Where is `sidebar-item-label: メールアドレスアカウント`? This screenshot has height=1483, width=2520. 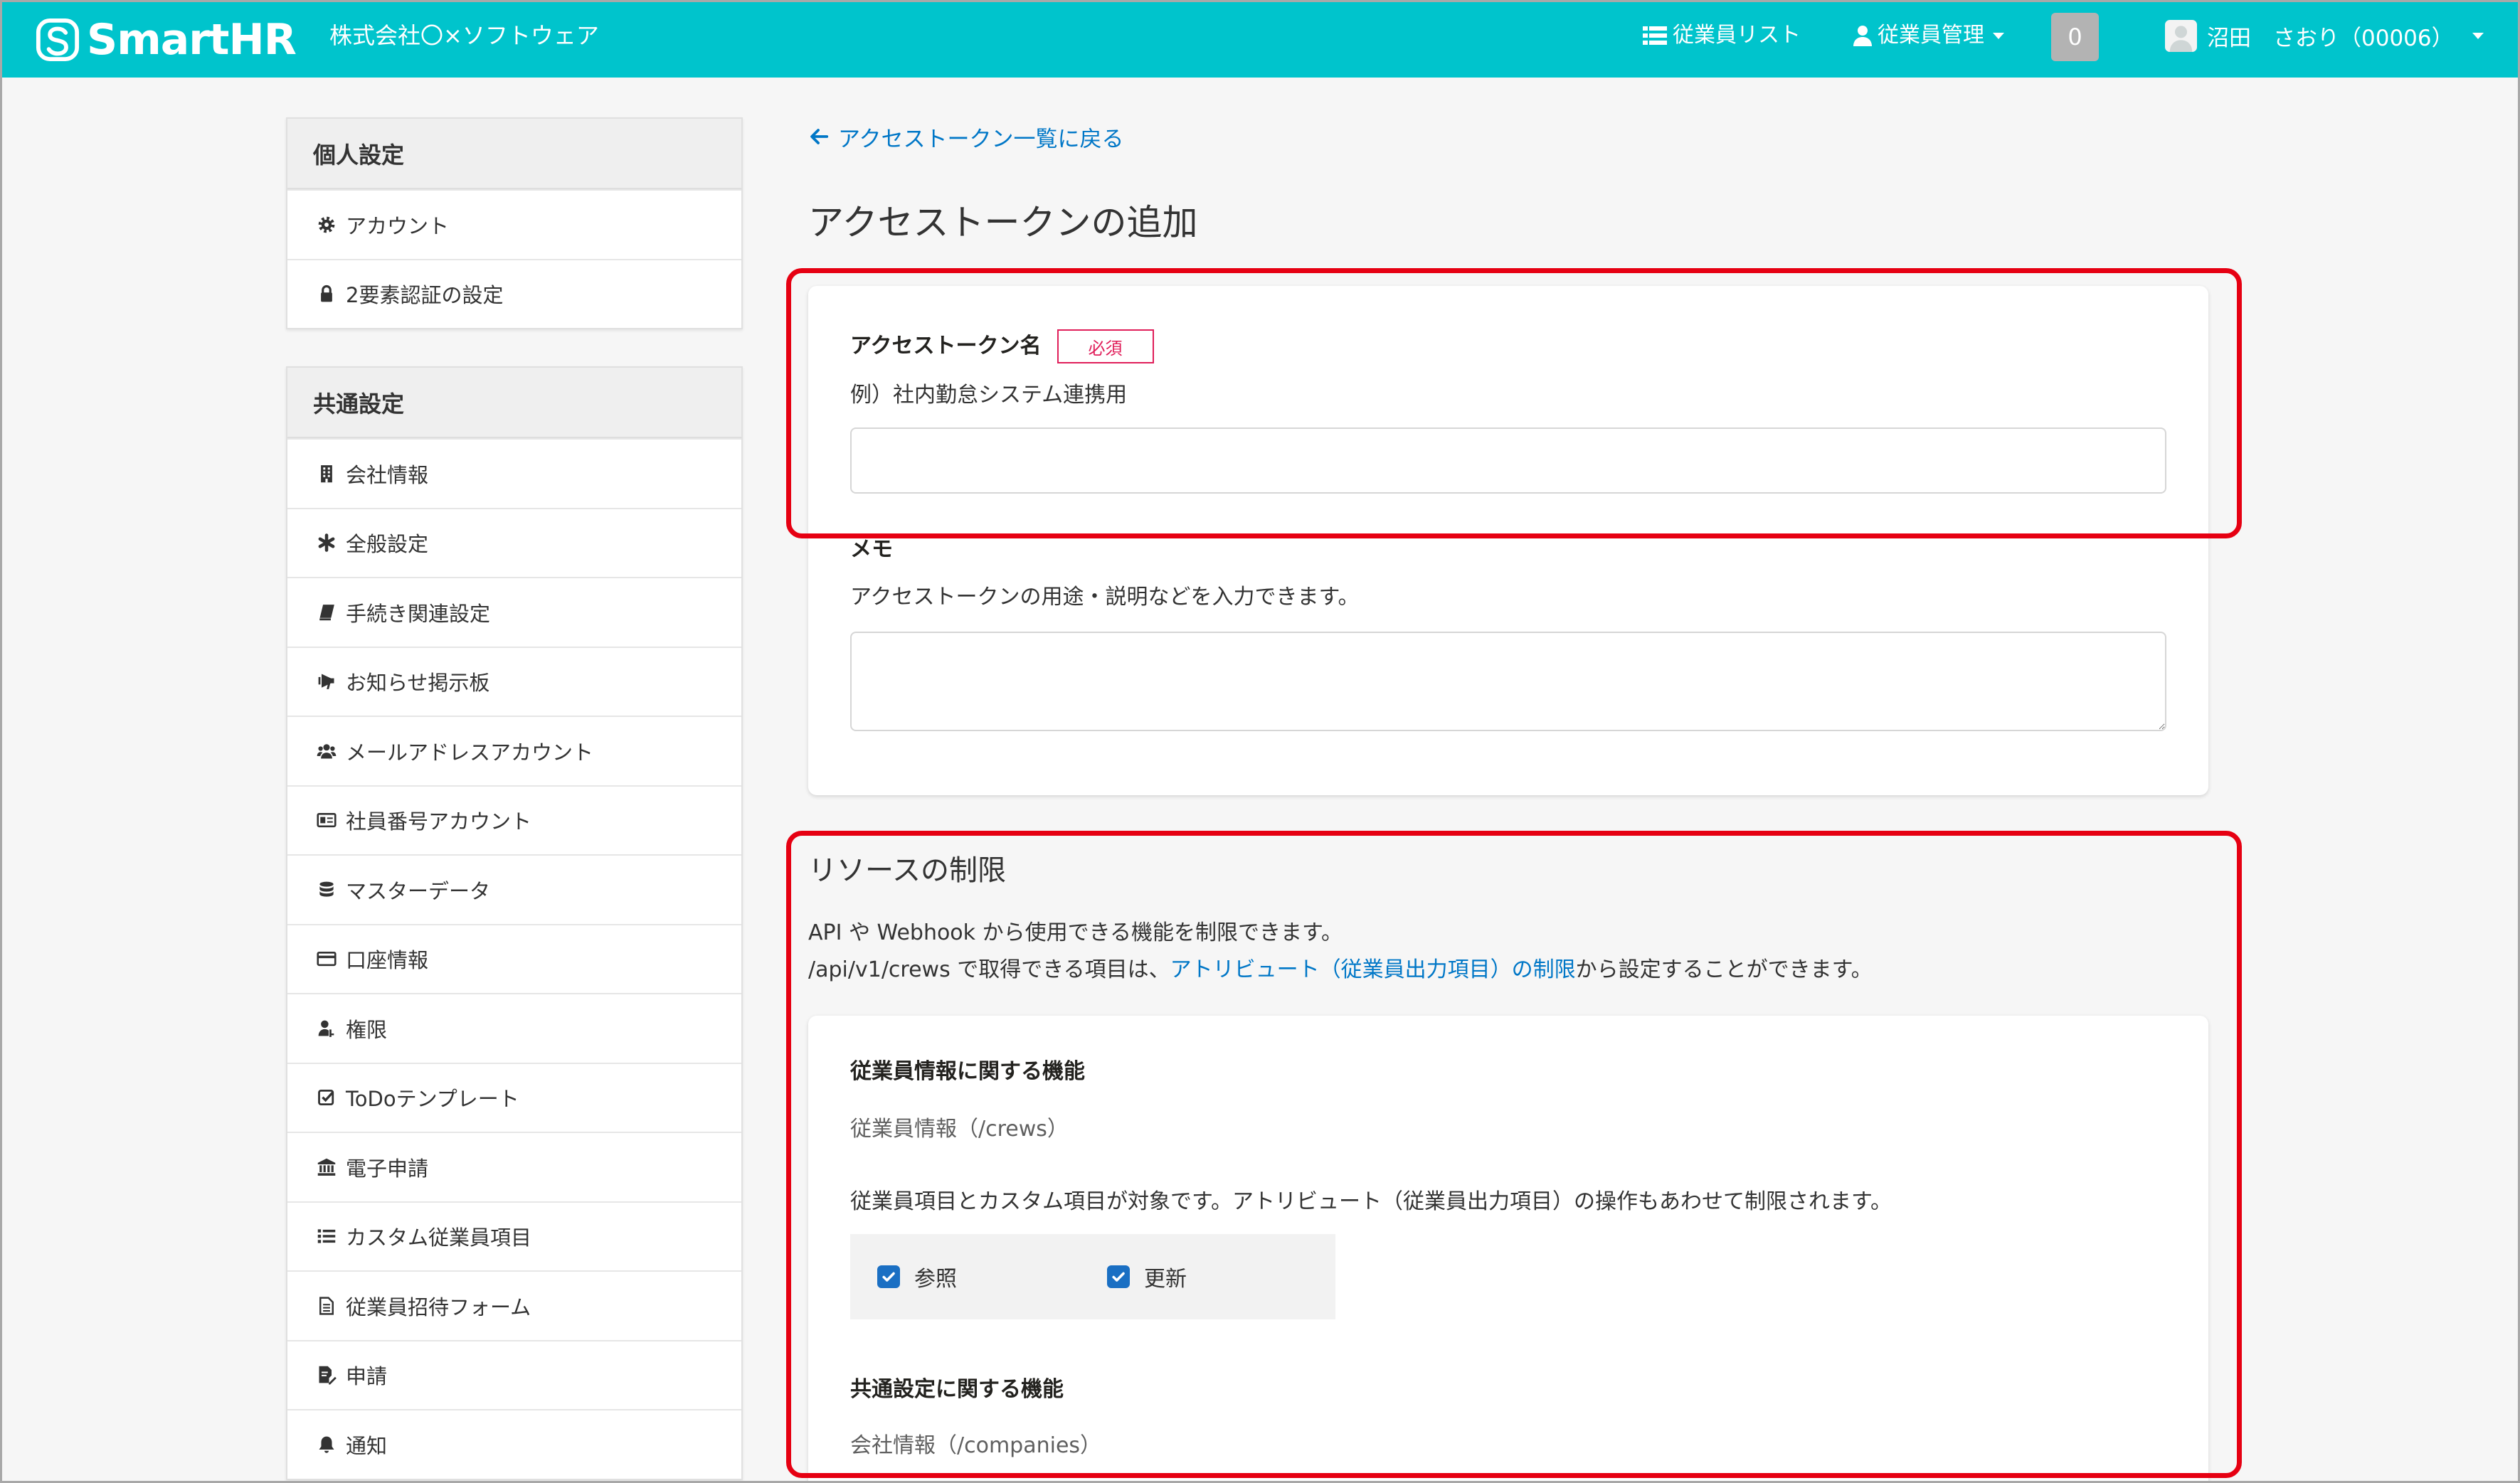 sidebar-item-label: メールアドレスアカウント is located at coordinates (470, 753).